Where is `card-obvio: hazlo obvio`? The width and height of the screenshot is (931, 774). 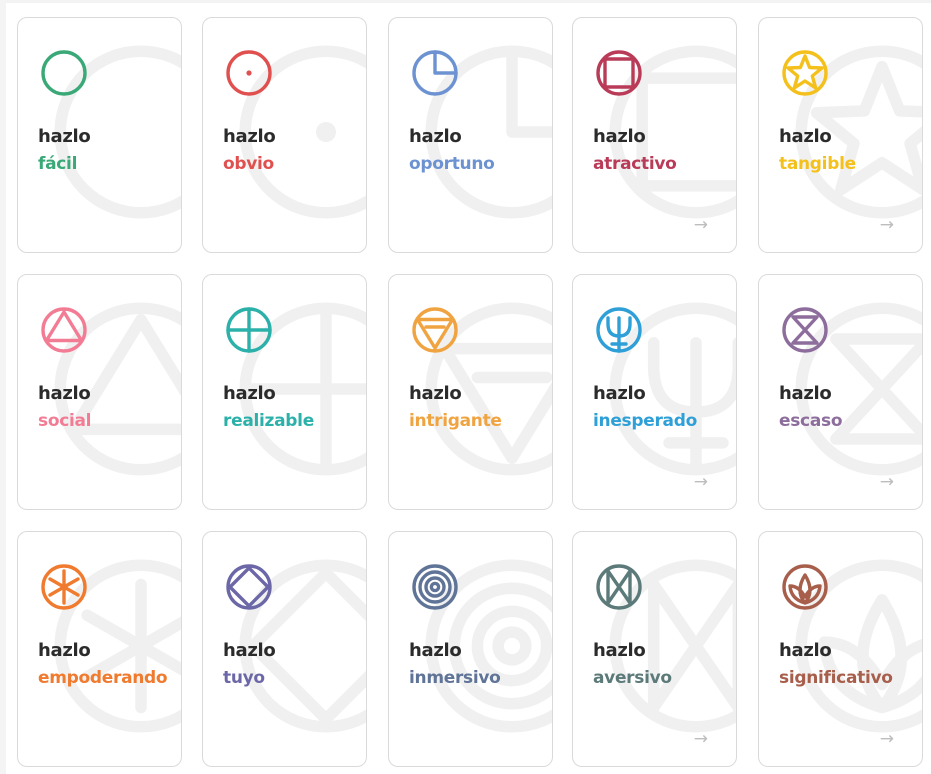
card-obvio: hazlo obvio is located at coordinates (284, 135).